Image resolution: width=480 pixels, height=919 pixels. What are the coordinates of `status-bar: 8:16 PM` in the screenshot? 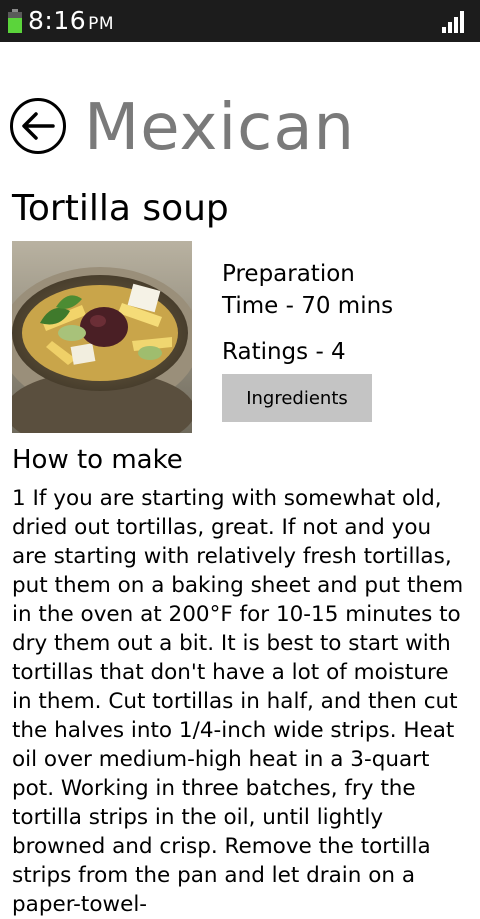 It's located at (240, 21).